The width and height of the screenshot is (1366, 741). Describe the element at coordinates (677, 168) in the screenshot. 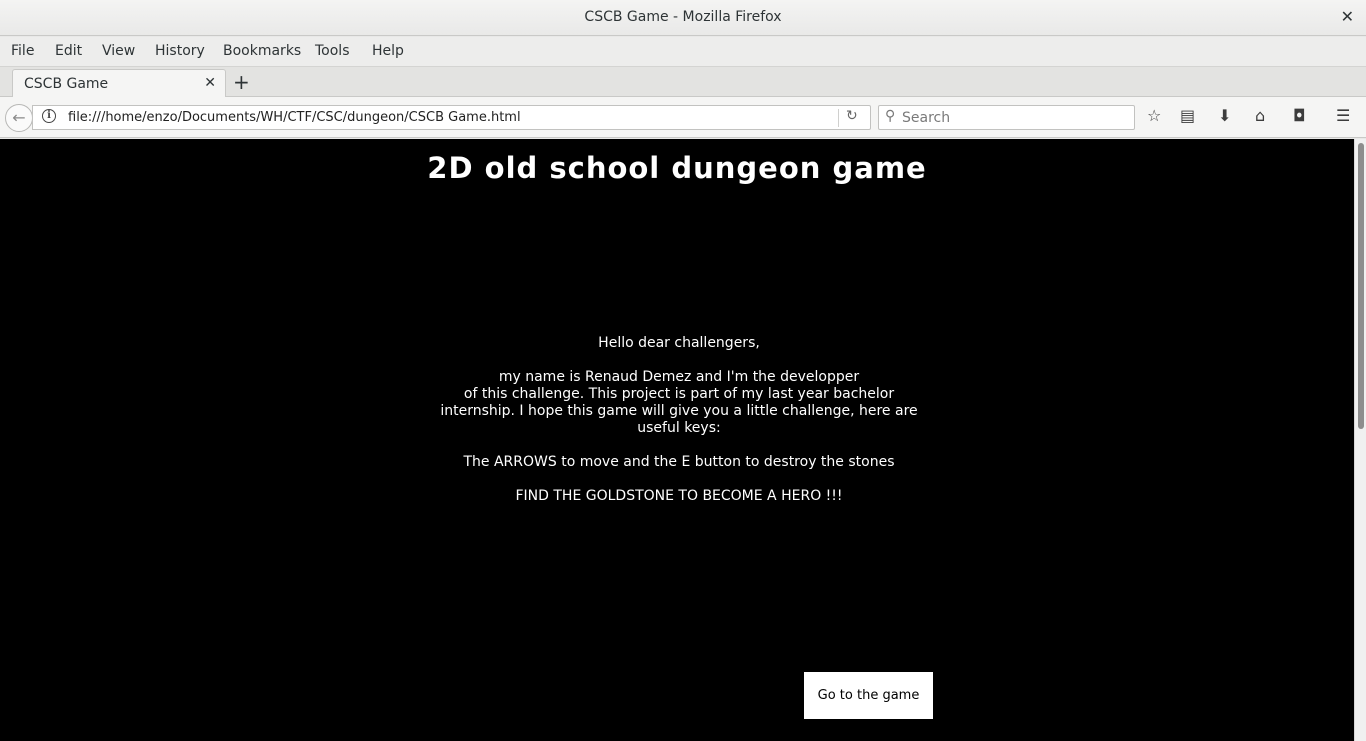

I see `page-title: 2D old school dungeon game` at that location.